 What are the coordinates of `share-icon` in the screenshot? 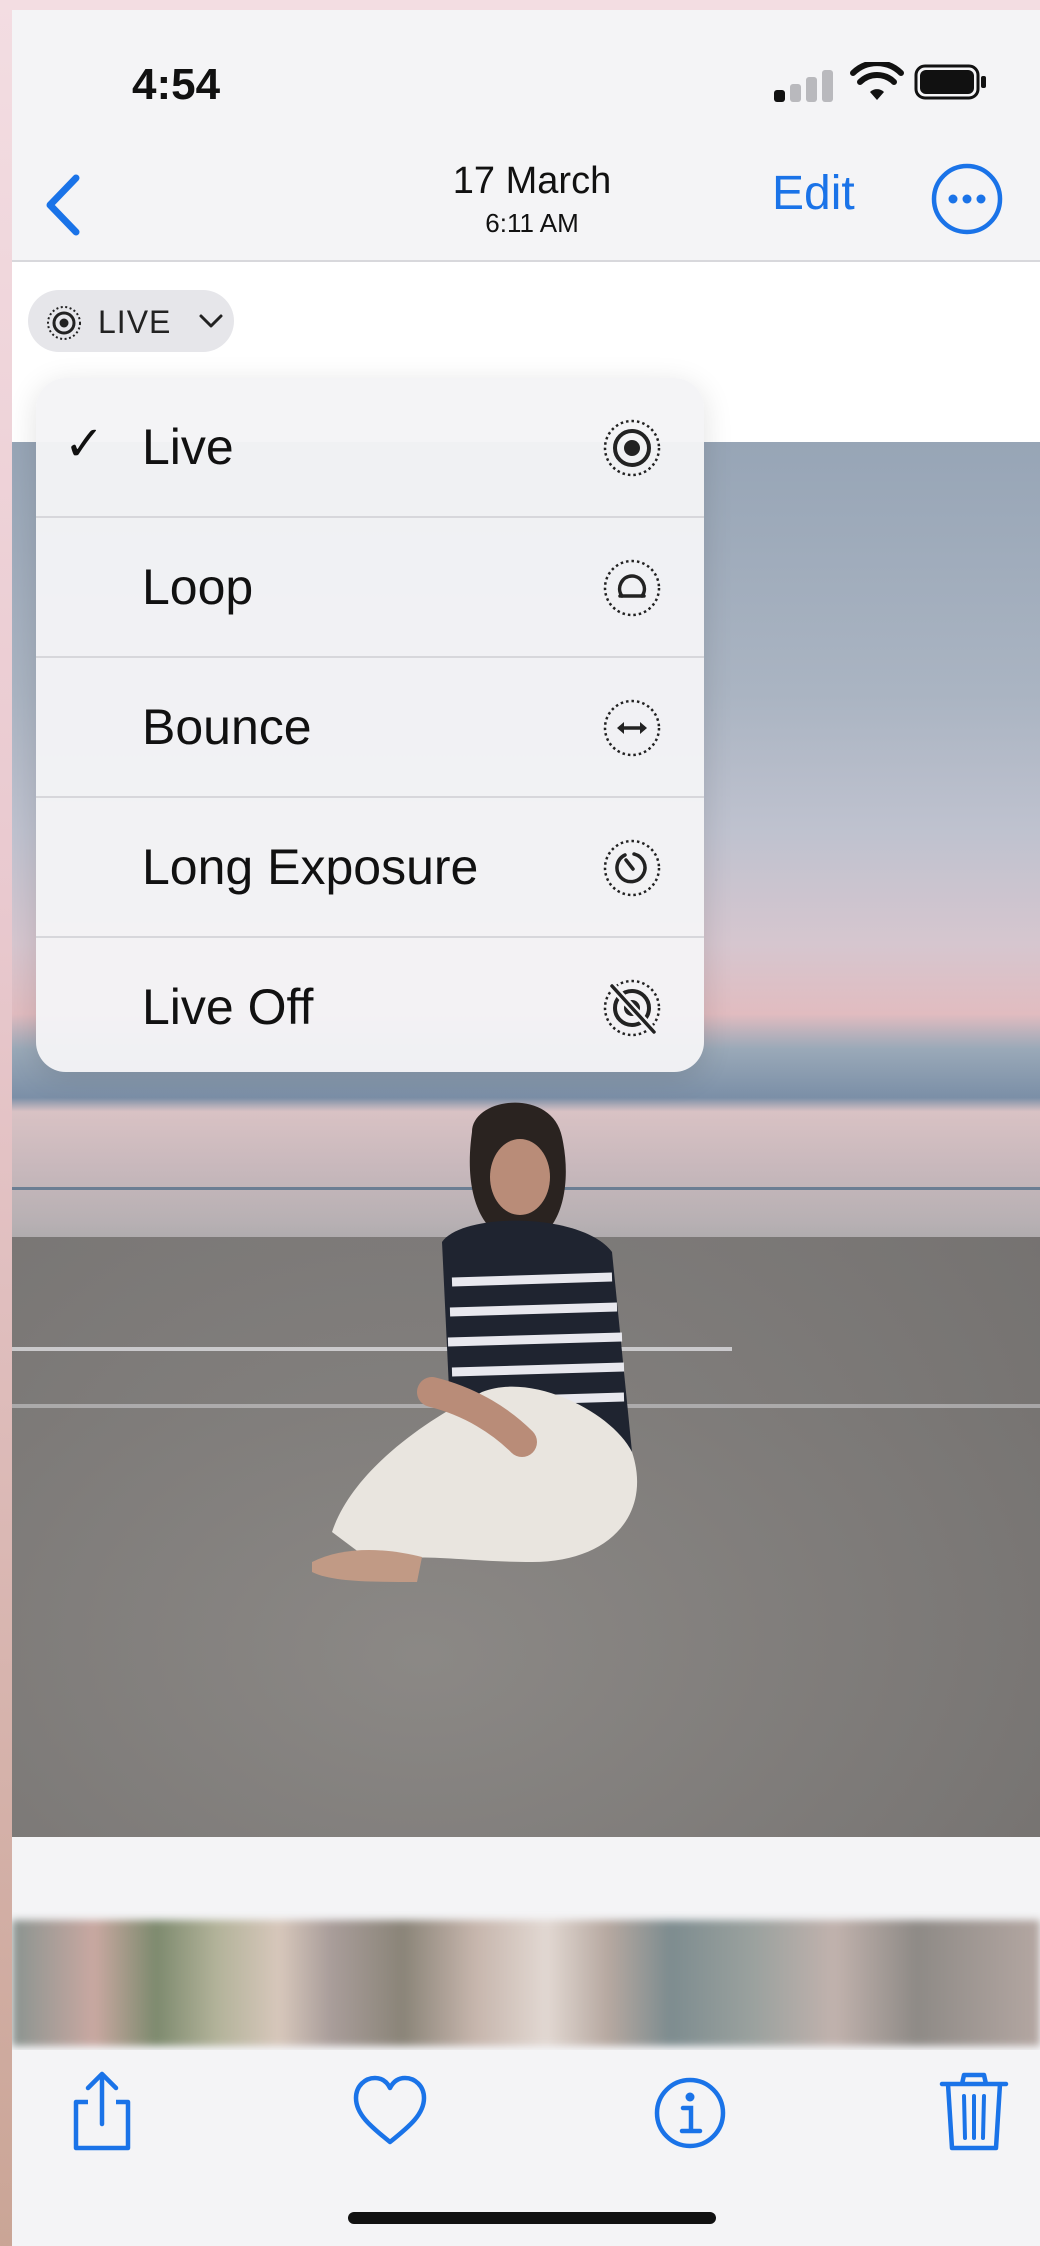 It's located at (102, 2111).